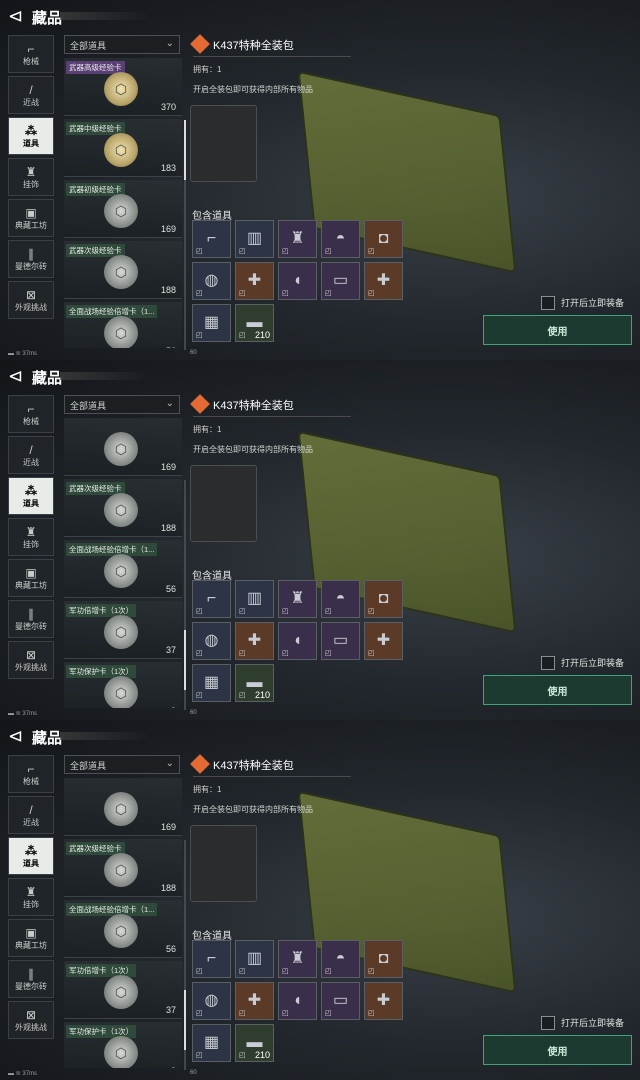 This screenshot has height=1080, width=640. Describe the element at coordinates (31, 945) in the screenshot. I see `nav-item-label: 典藏工坊` at that location.